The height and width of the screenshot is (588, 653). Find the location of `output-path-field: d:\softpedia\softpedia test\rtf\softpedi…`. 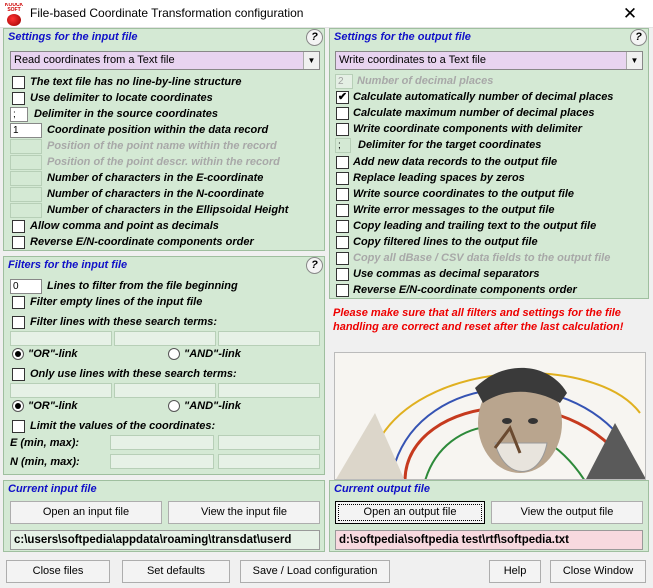

output-path-field: d:\softpedia\softpedia test\rtf\softpedi… is located at coordinates (489, 540).